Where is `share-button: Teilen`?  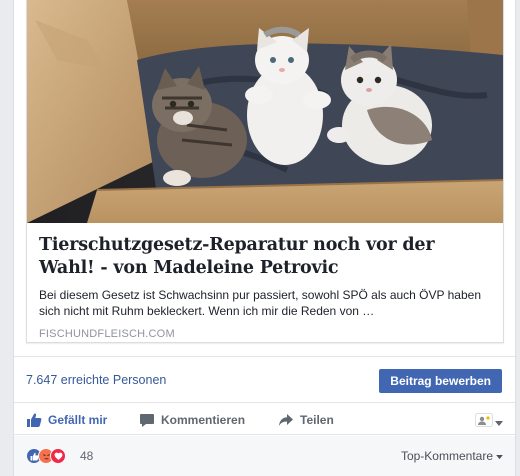 share-button: Teilen is located at coordinates (306, 420).